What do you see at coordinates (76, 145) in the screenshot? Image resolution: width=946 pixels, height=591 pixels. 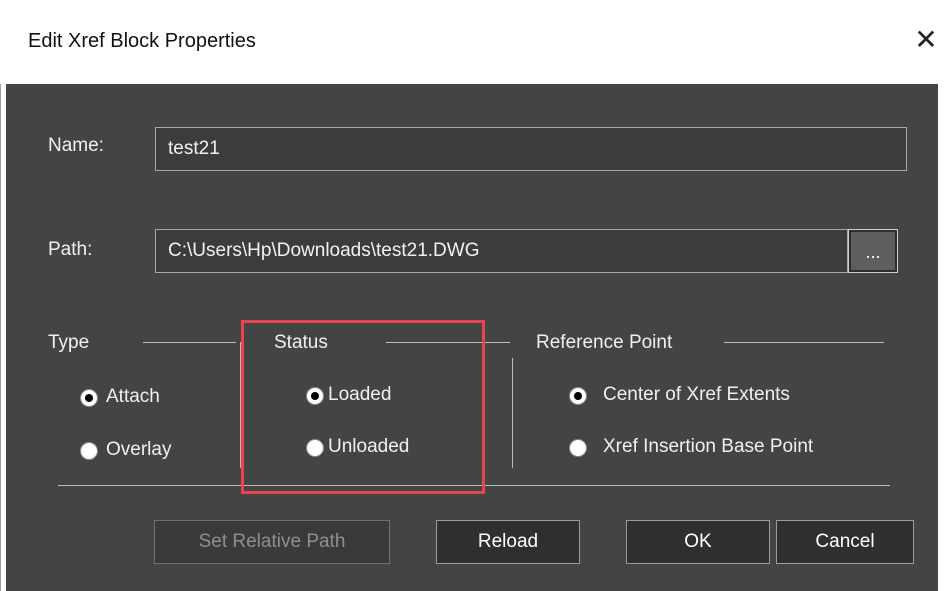 I see `name-label: Name:` at bounding box center [76, 145].